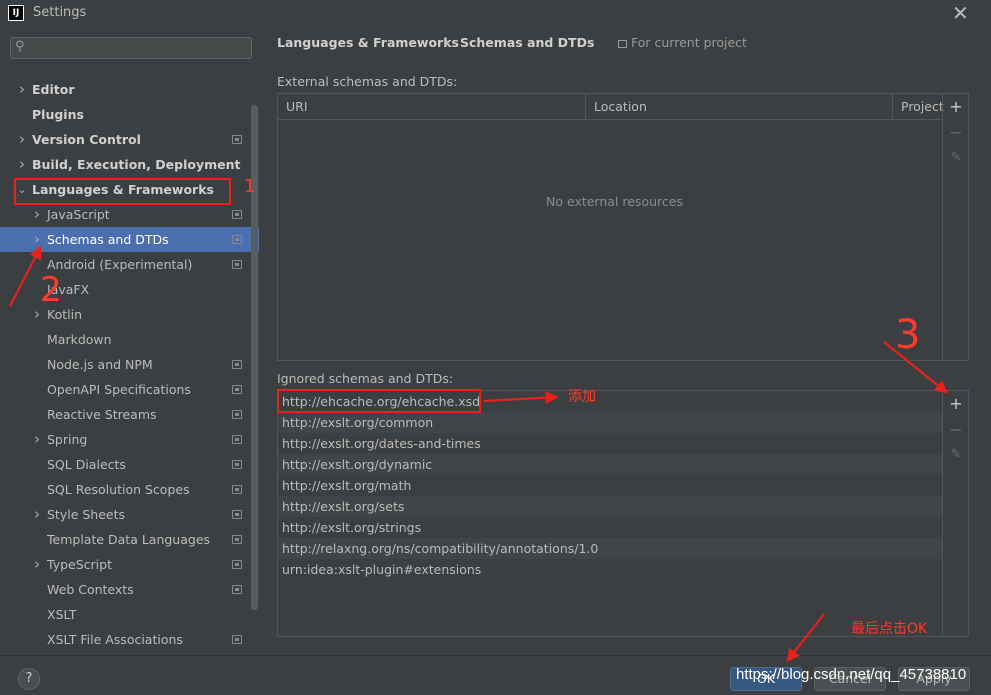 This screenshot has height=695, width=991. I want to click on sidebar-item: › TypeScript, so click(129, 564).